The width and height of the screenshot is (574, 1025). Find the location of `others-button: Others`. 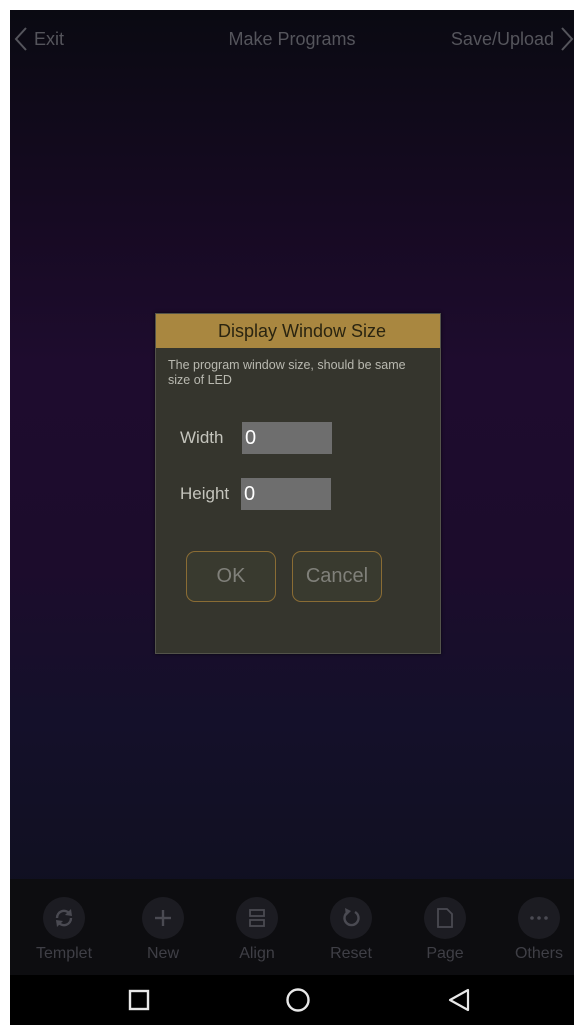

others-button: Others is located at coordinates (539, 930).